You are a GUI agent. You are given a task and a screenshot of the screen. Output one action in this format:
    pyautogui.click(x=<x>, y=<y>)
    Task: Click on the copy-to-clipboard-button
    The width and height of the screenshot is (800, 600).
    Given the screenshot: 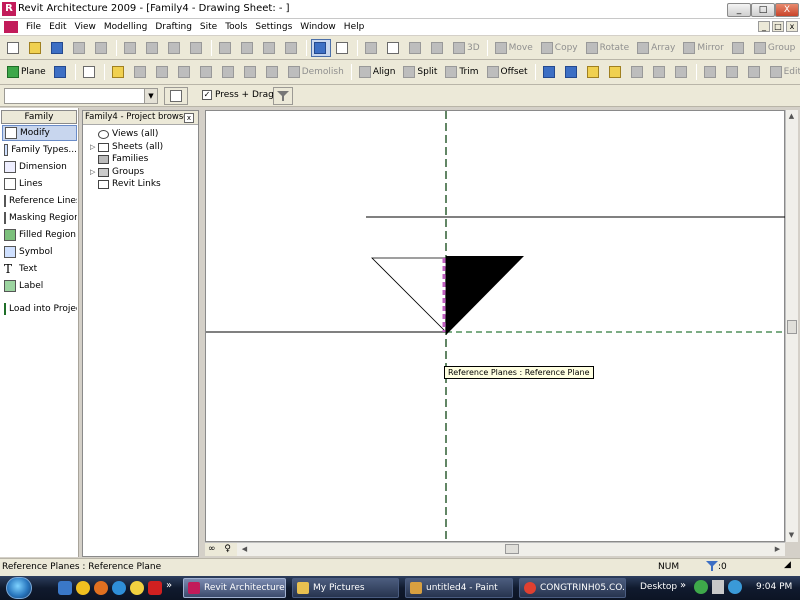 What is the action you would take?
    pyautogui.click(x=616, y=72)
    